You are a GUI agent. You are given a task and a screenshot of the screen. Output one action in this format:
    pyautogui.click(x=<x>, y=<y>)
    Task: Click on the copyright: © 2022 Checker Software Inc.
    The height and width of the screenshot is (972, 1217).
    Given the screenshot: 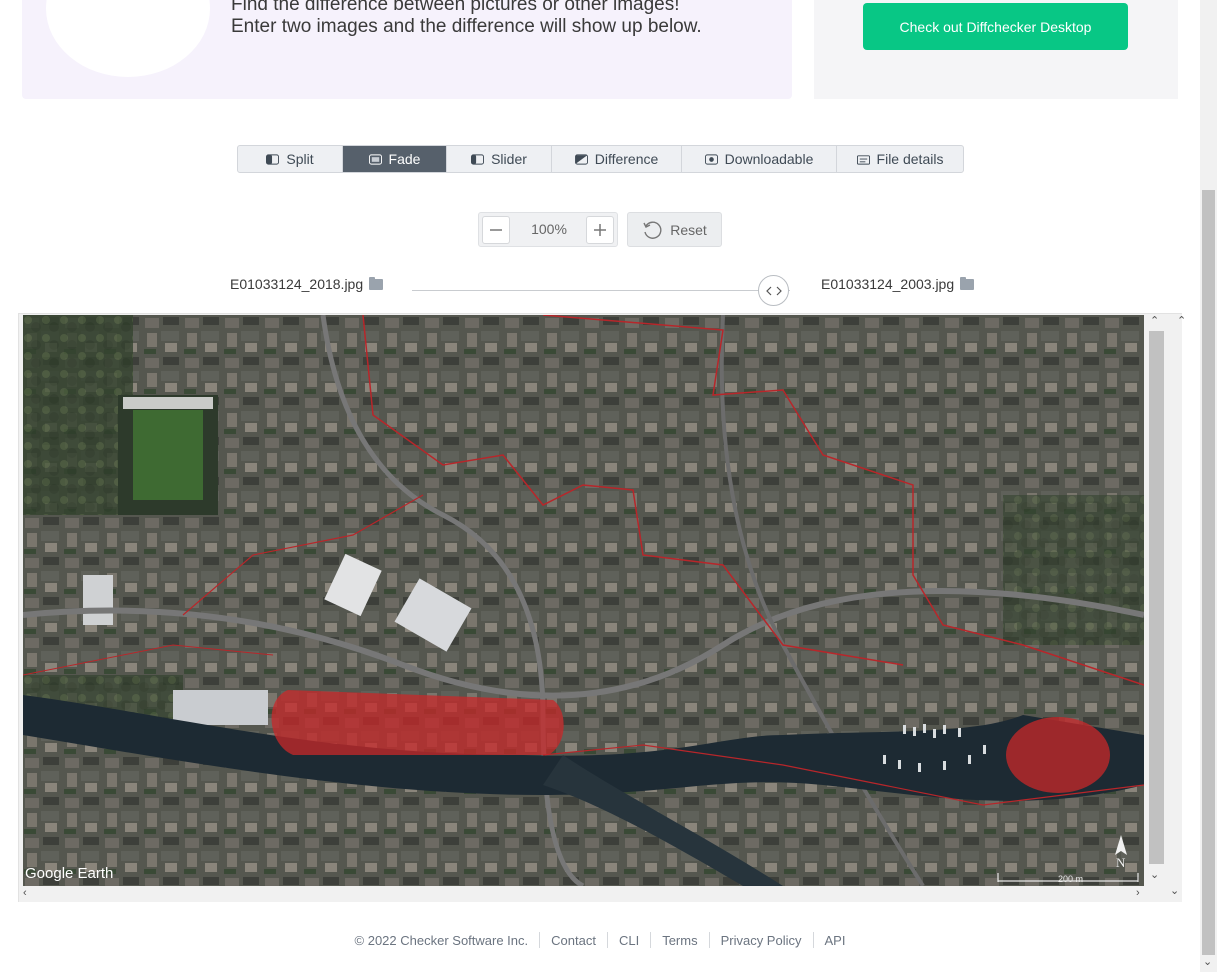 What is the action you would take?
    pyautogui.click(x=441, y=940)
    